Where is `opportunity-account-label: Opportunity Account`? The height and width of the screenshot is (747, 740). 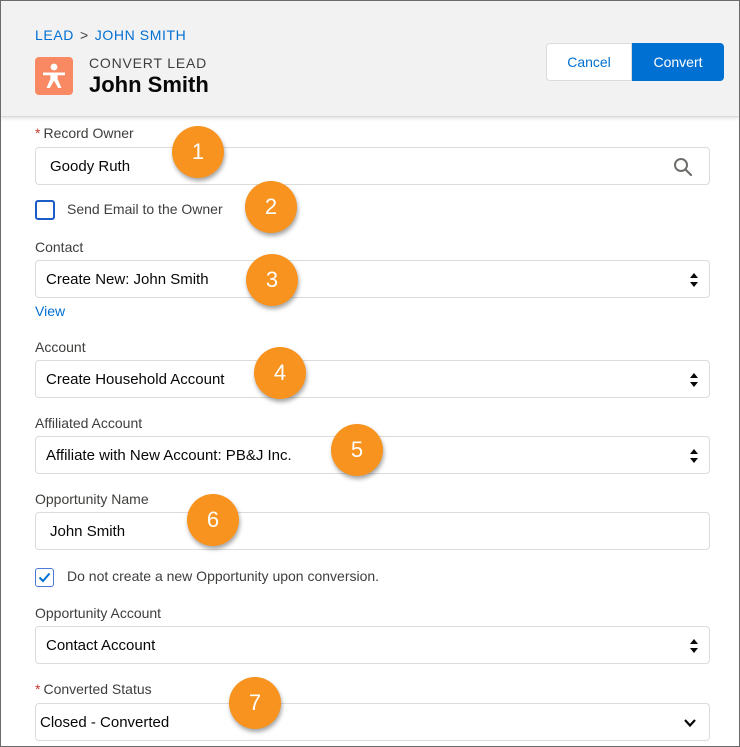
opportunity-account-label: Opportunity Account is located at coordinates (98, 613).